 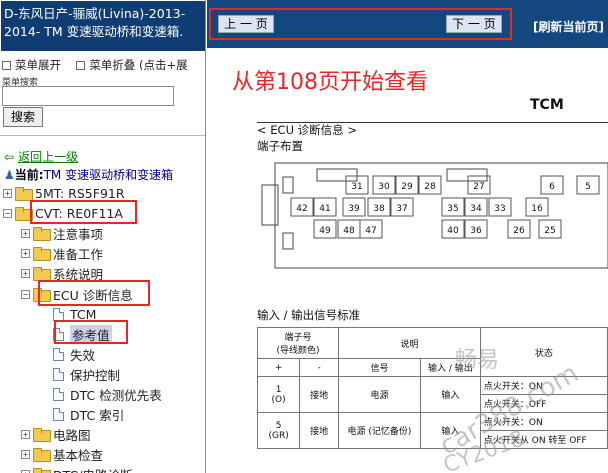 What do you see at coordinates (370, 231) in the screenshot?
I see `connector-pin-label: 47` at bounding box center [370, 231].